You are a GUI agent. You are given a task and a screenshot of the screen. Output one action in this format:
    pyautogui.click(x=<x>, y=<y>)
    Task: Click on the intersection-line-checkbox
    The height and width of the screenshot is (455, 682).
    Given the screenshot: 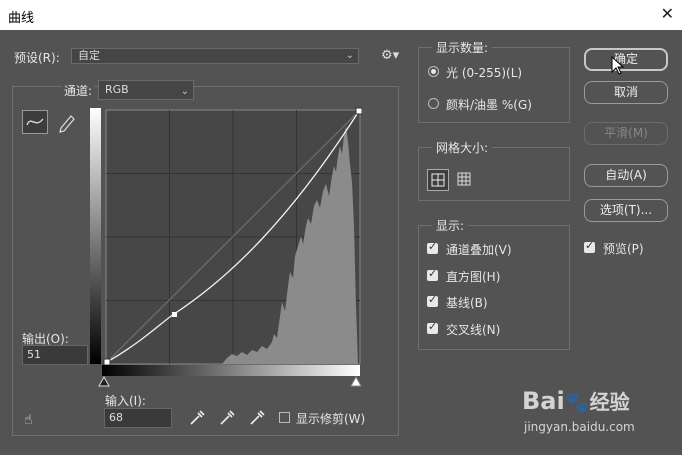 What is the action you would take?
    pyautogui.click(x=432, y=327)
    